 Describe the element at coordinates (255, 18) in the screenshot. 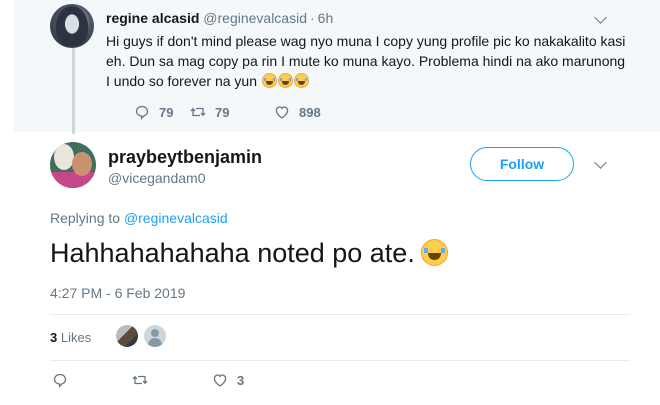

I see `parent-handle: @reginevalcasid` at that location.